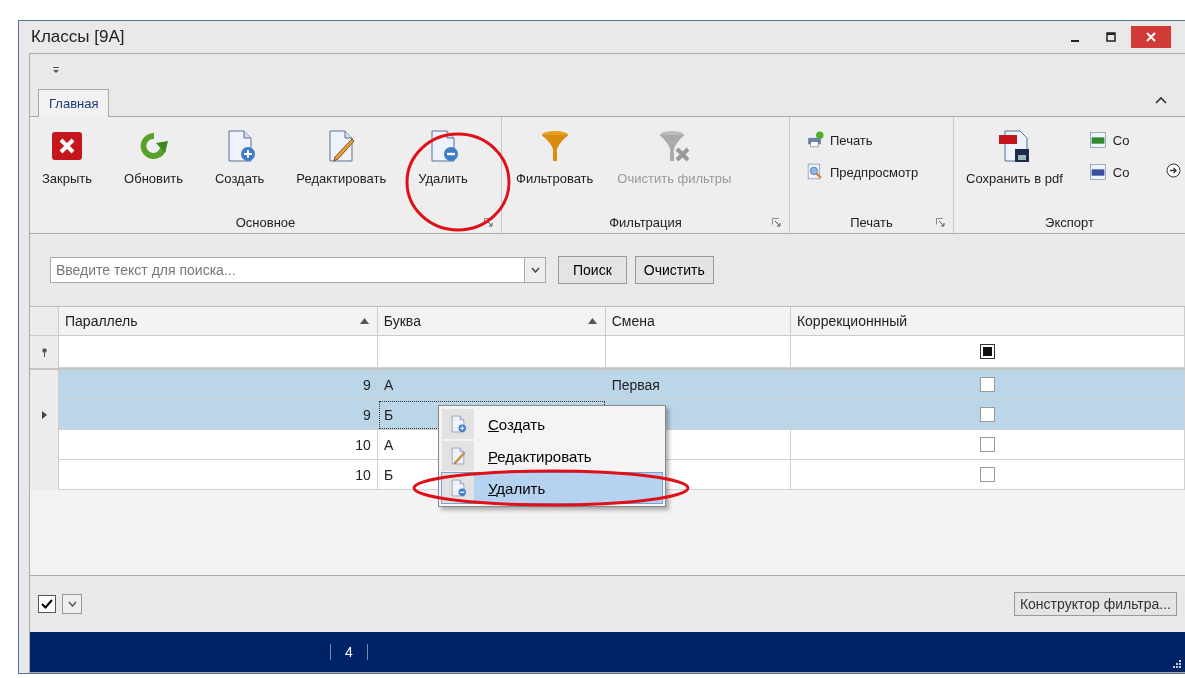 This screenshot has height=678, width=1185. I want to click on group-label: Печать, so click(871, 222).